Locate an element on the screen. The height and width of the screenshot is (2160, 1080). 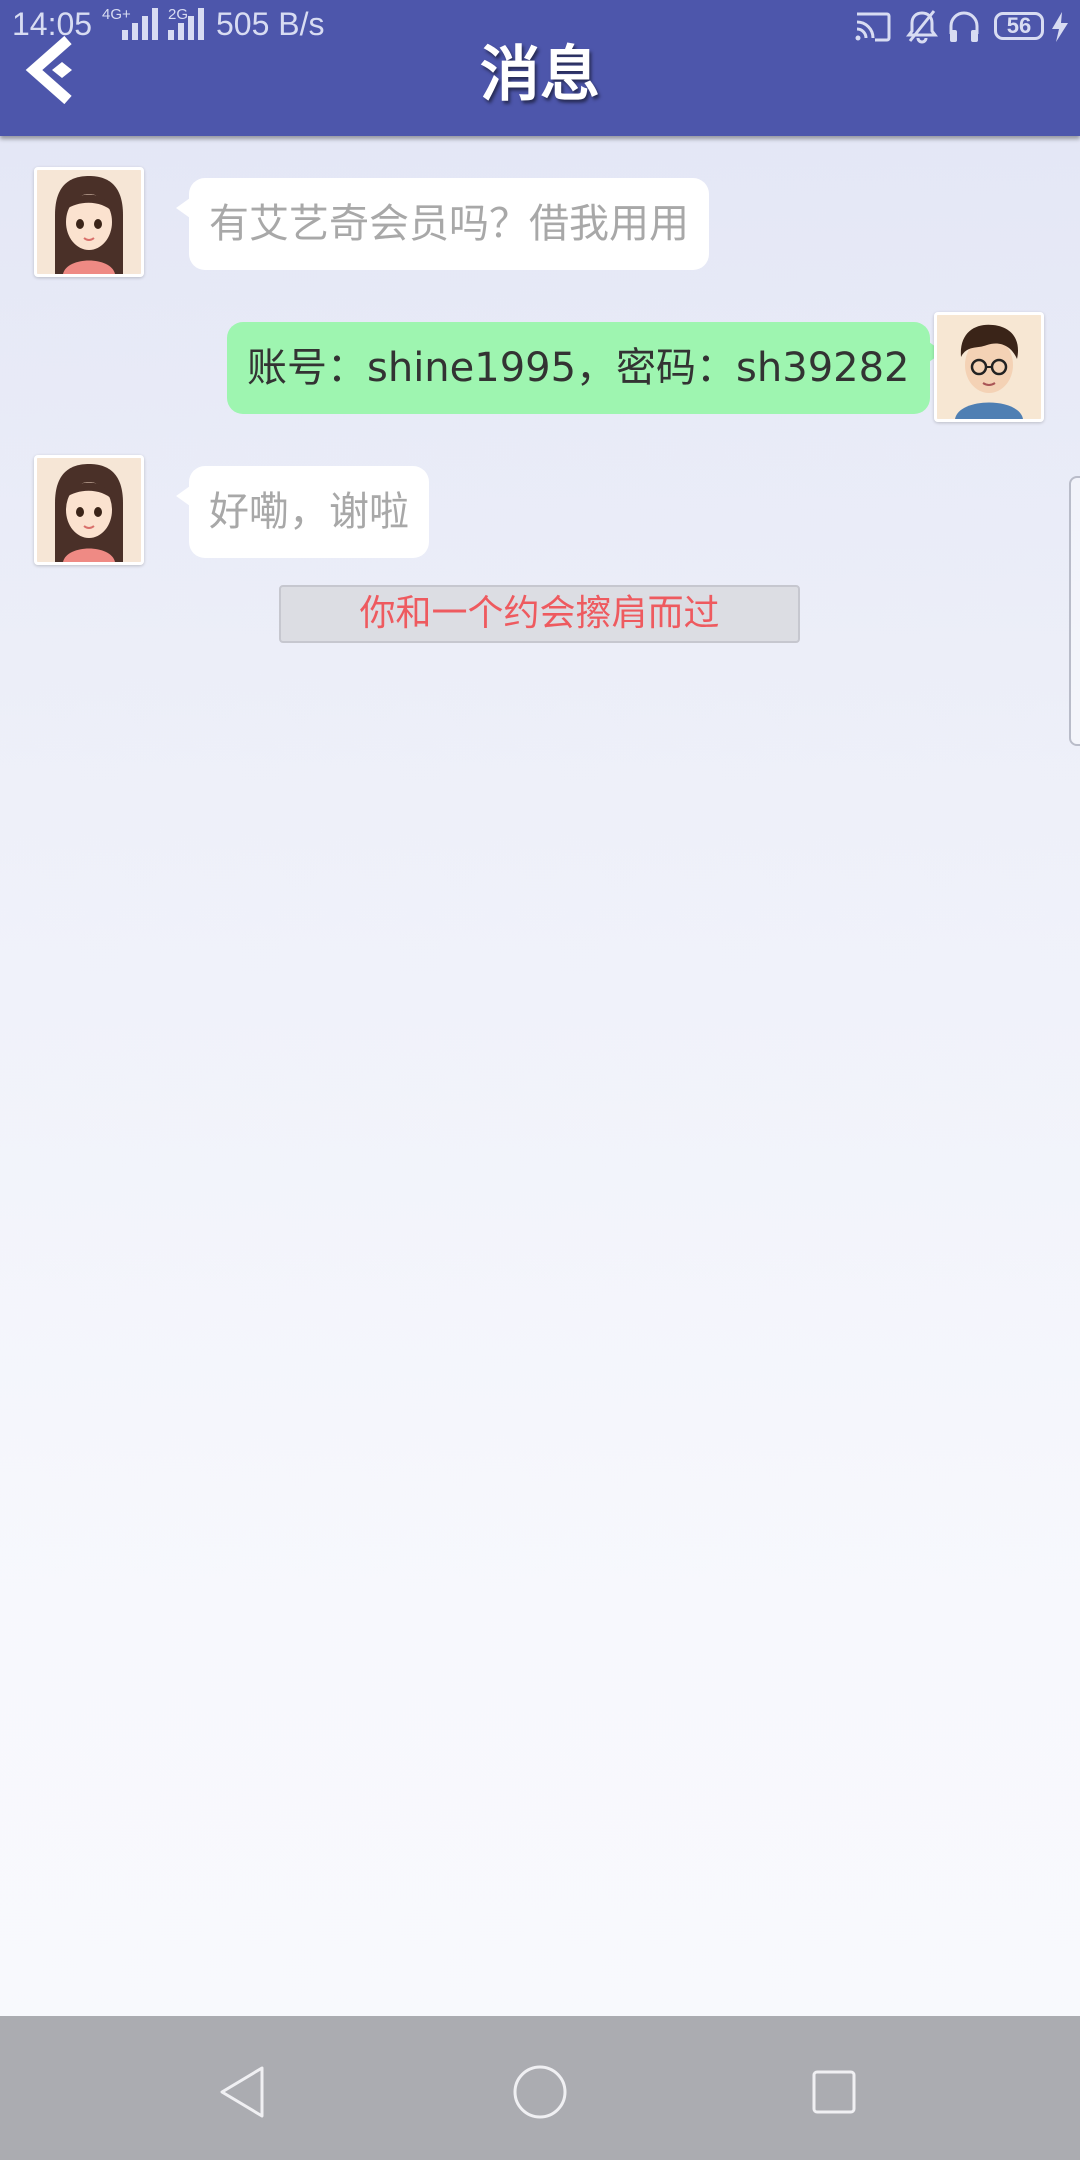
my-avatar is located at coordinates (989, 367).